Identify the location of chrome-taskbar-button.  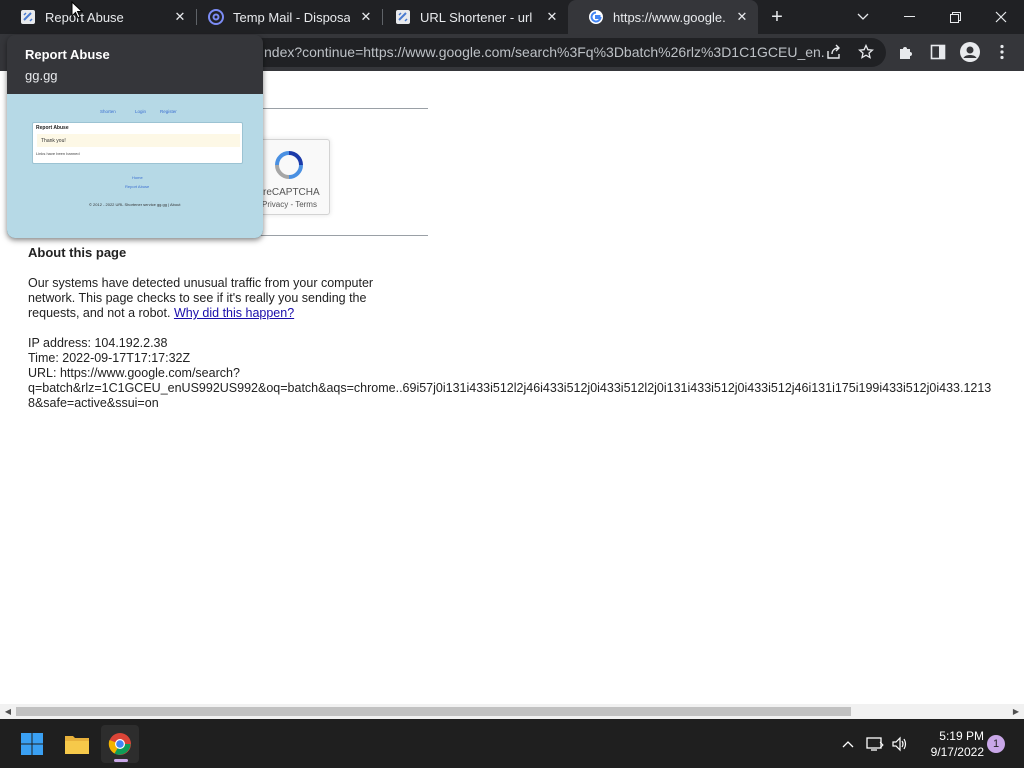
(120, 744).